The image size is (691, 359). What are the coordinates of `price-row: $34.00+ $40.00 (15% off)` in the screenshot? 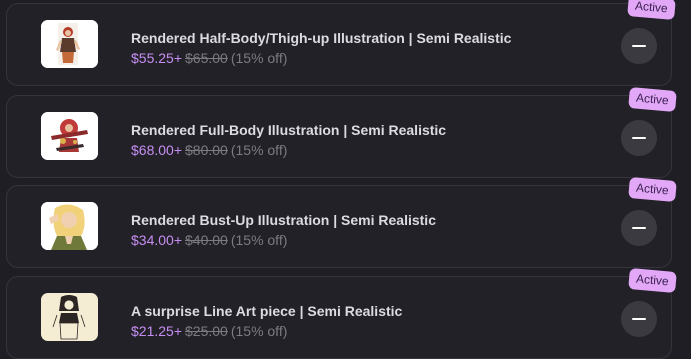 It's located at (209, 240).